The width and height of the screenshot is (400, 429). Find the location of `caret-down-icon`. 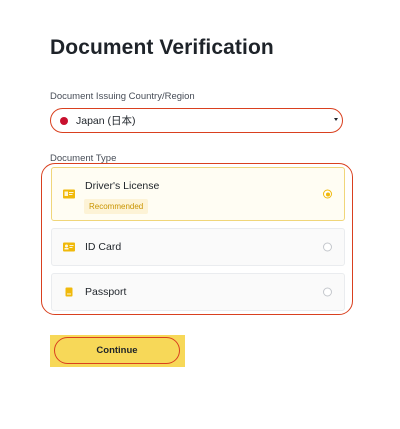

caret-down-icon is located at coordinates (336, 119).